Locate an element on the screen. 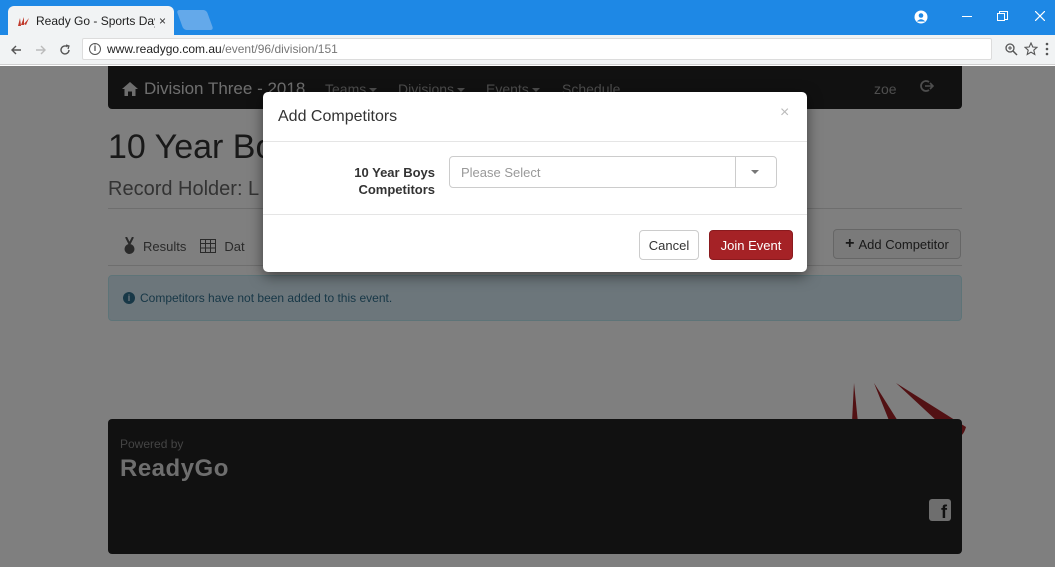 The height and width of the screenshot is (567, 1055). modal-footer-divider is located at coordinates (535, 214).